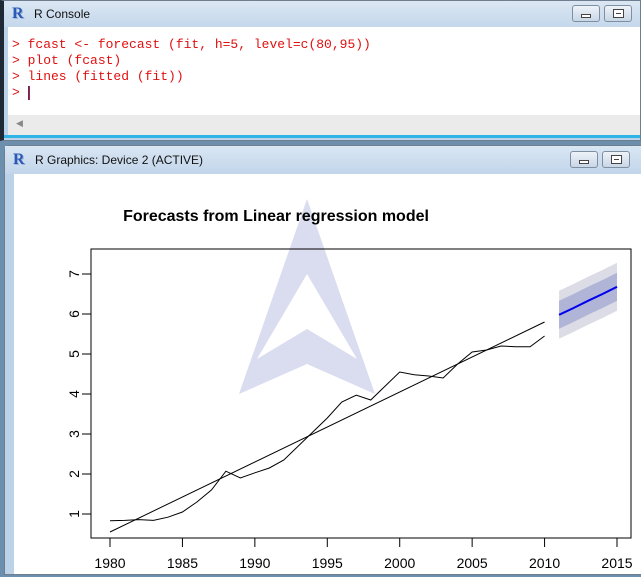 Image resolution: width=641 pixels, height=577 pixels. Describe the element at coordinates (19, 124) in the screenshot. I see `chevron-left-icon: ◀` at that location.